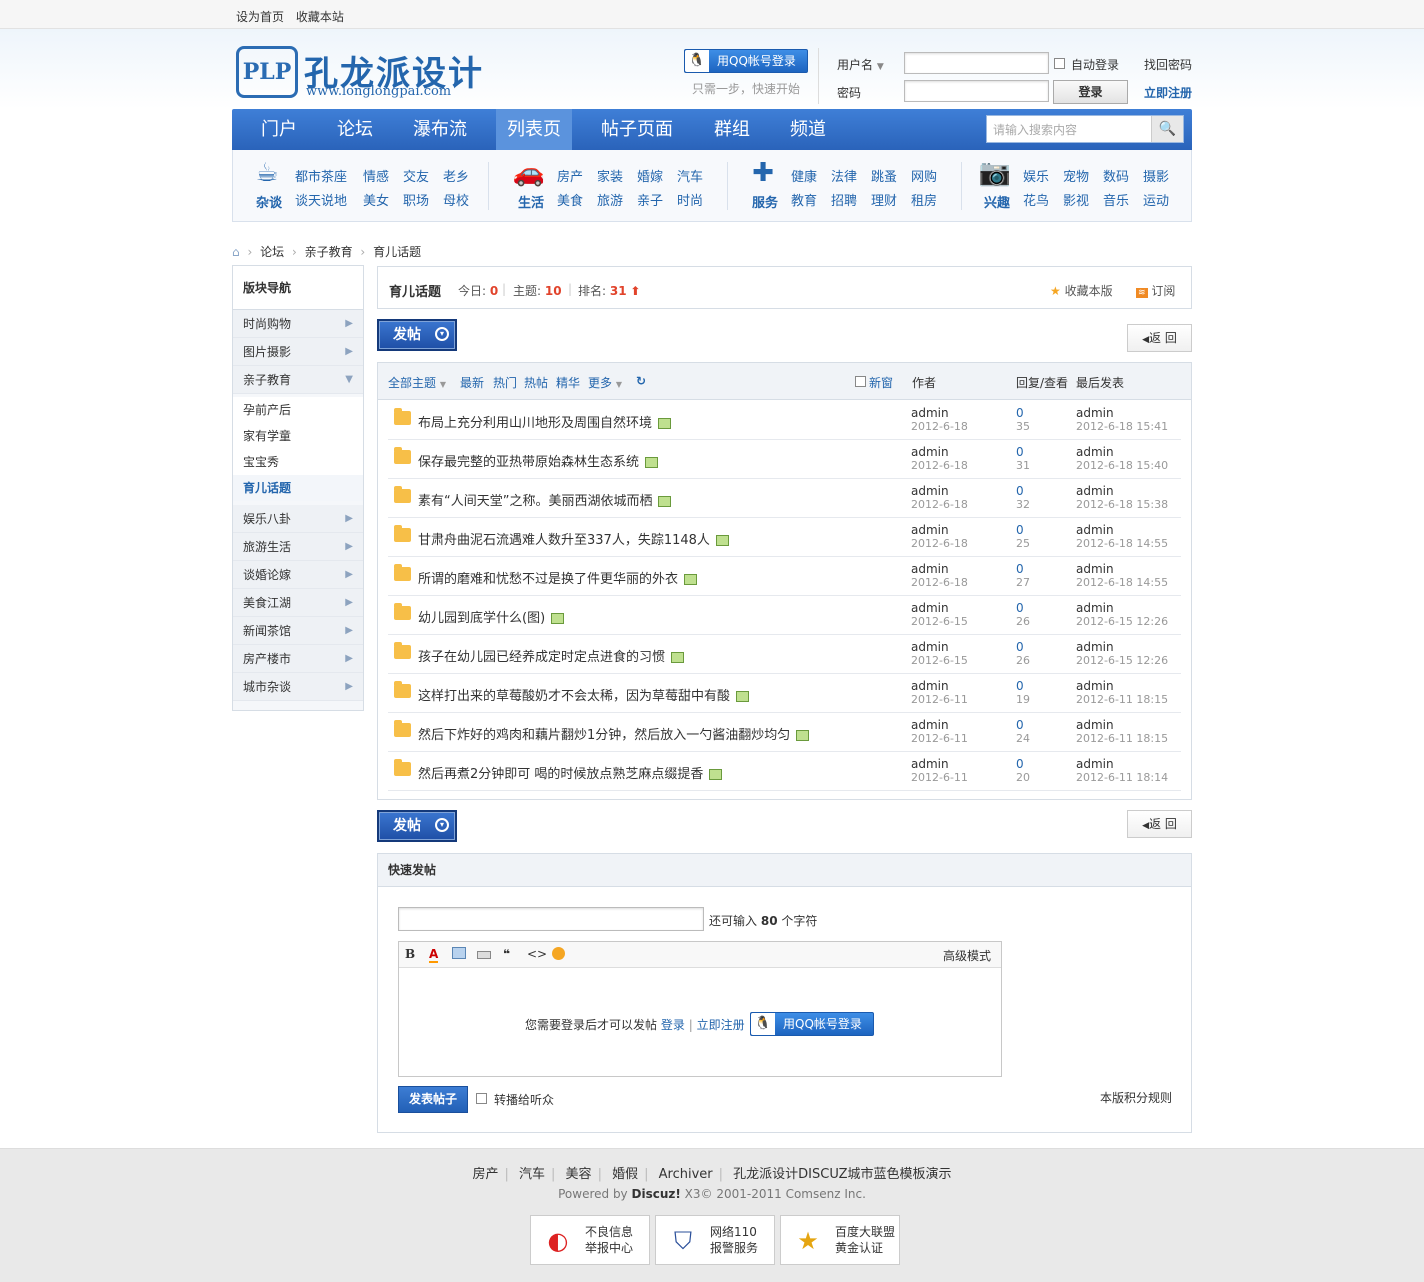 This screenshot has height=1282, width=1424. What do you see at coordinates (765, 201) in the screenshot?
I see `category-name: 服务` at bounding box center [765, 201].